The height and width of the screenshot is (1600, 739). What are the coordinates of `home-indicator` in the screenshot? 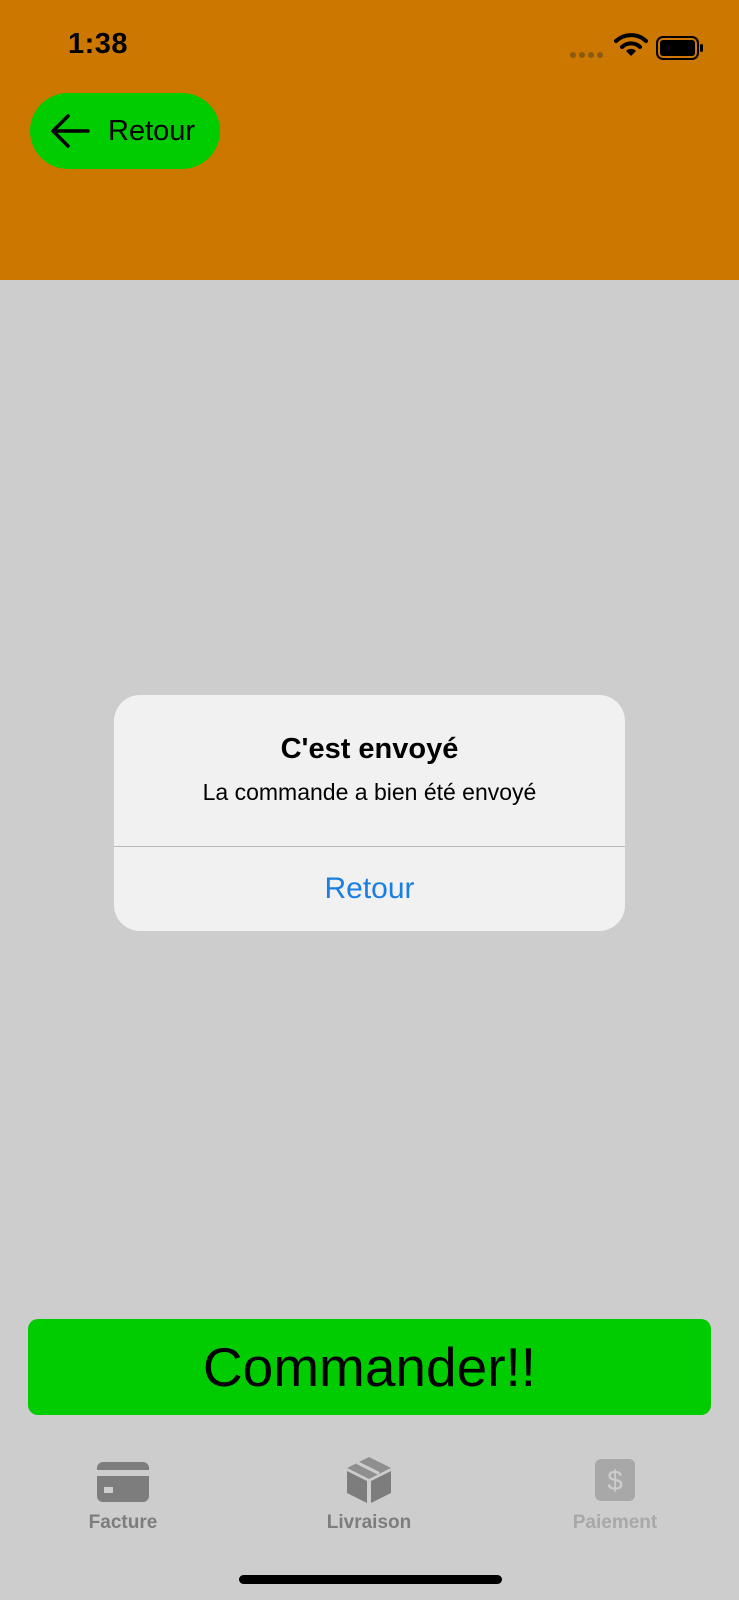 It's located at (370, 1579).